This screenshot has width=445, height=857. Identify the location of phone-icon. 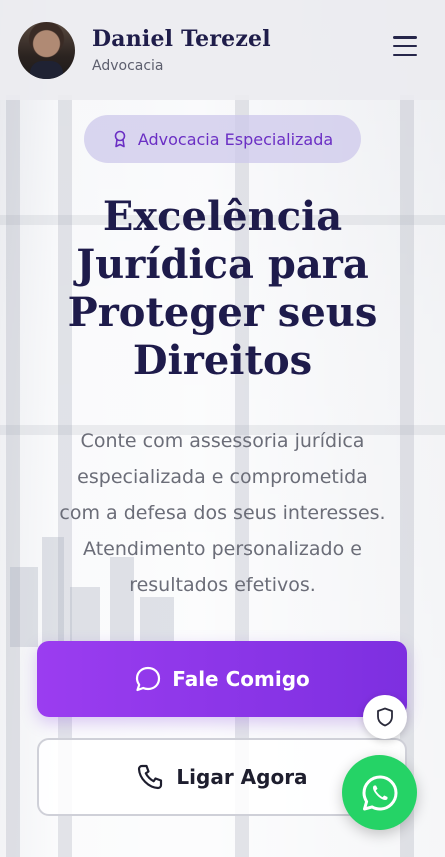
(150, 777).